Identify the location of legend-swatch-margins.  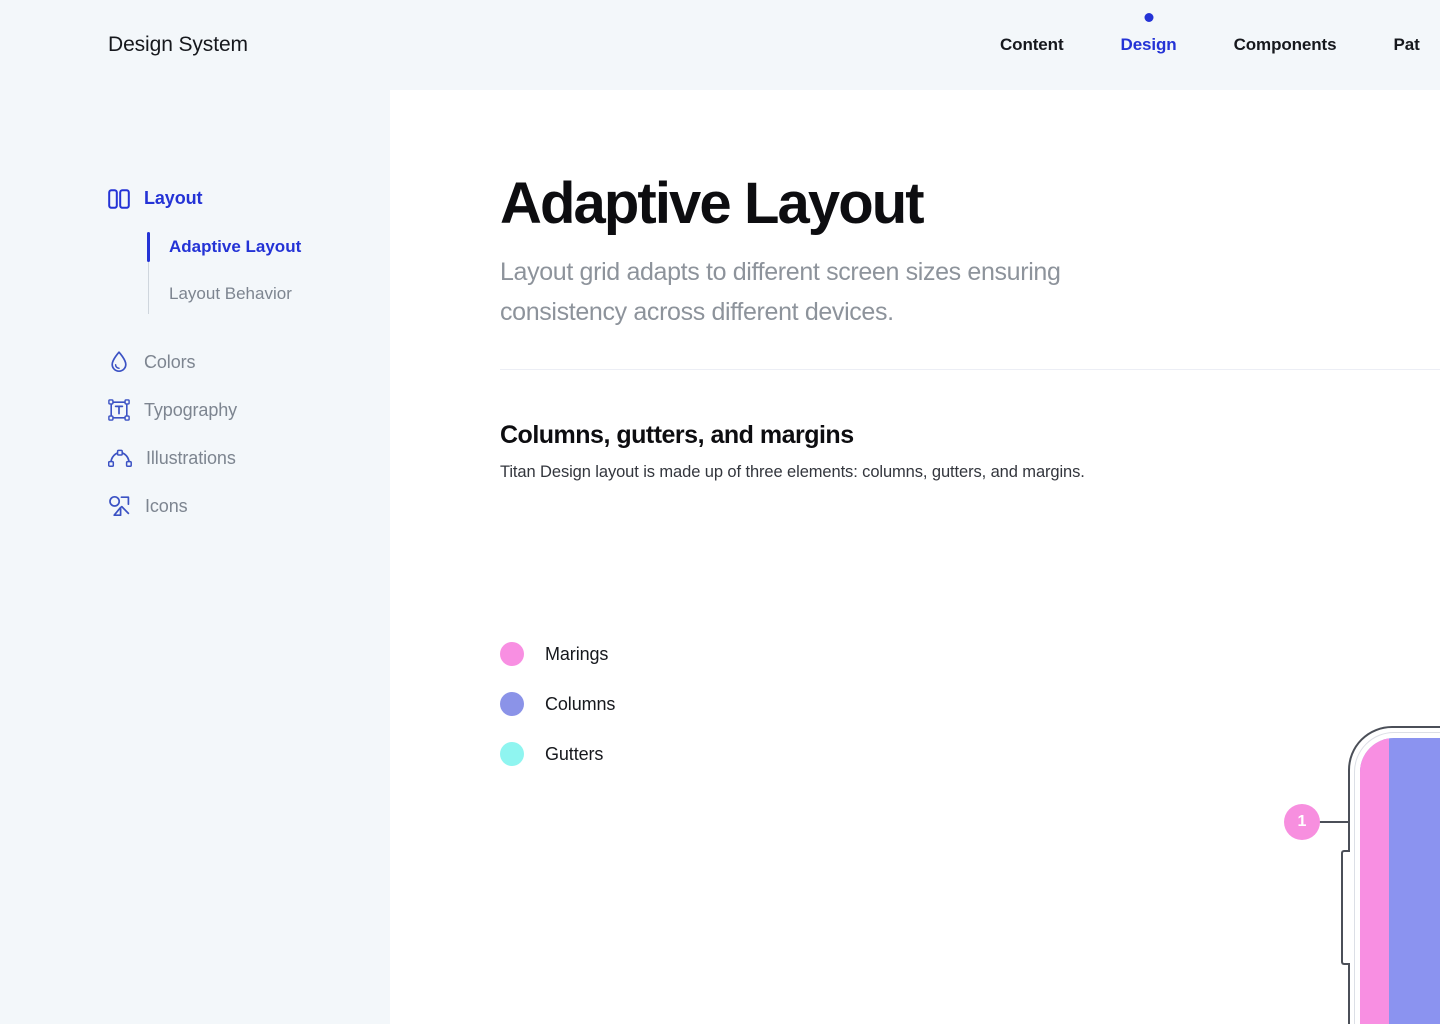
(512, 654).